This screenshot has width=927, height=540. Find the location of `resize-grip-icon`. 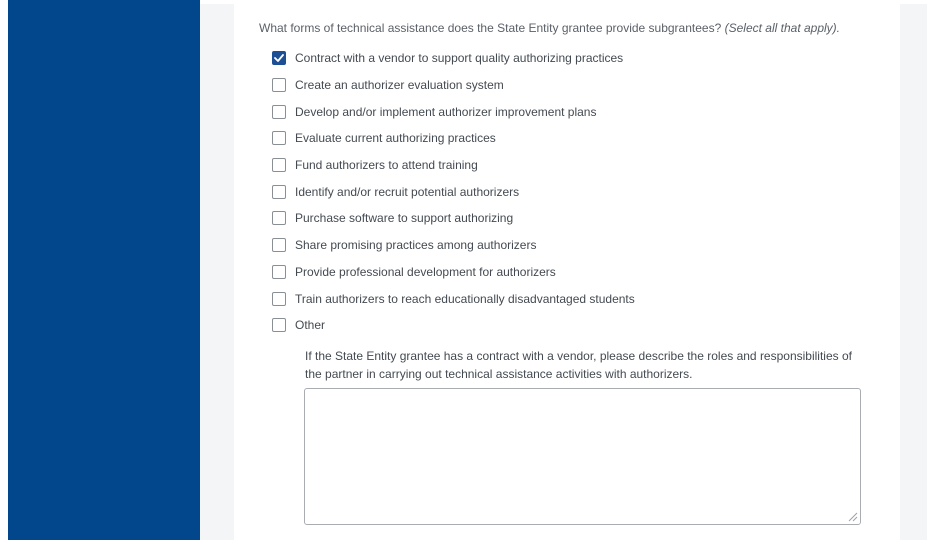

resize-grip-icon is located at coordinates (853, 517).